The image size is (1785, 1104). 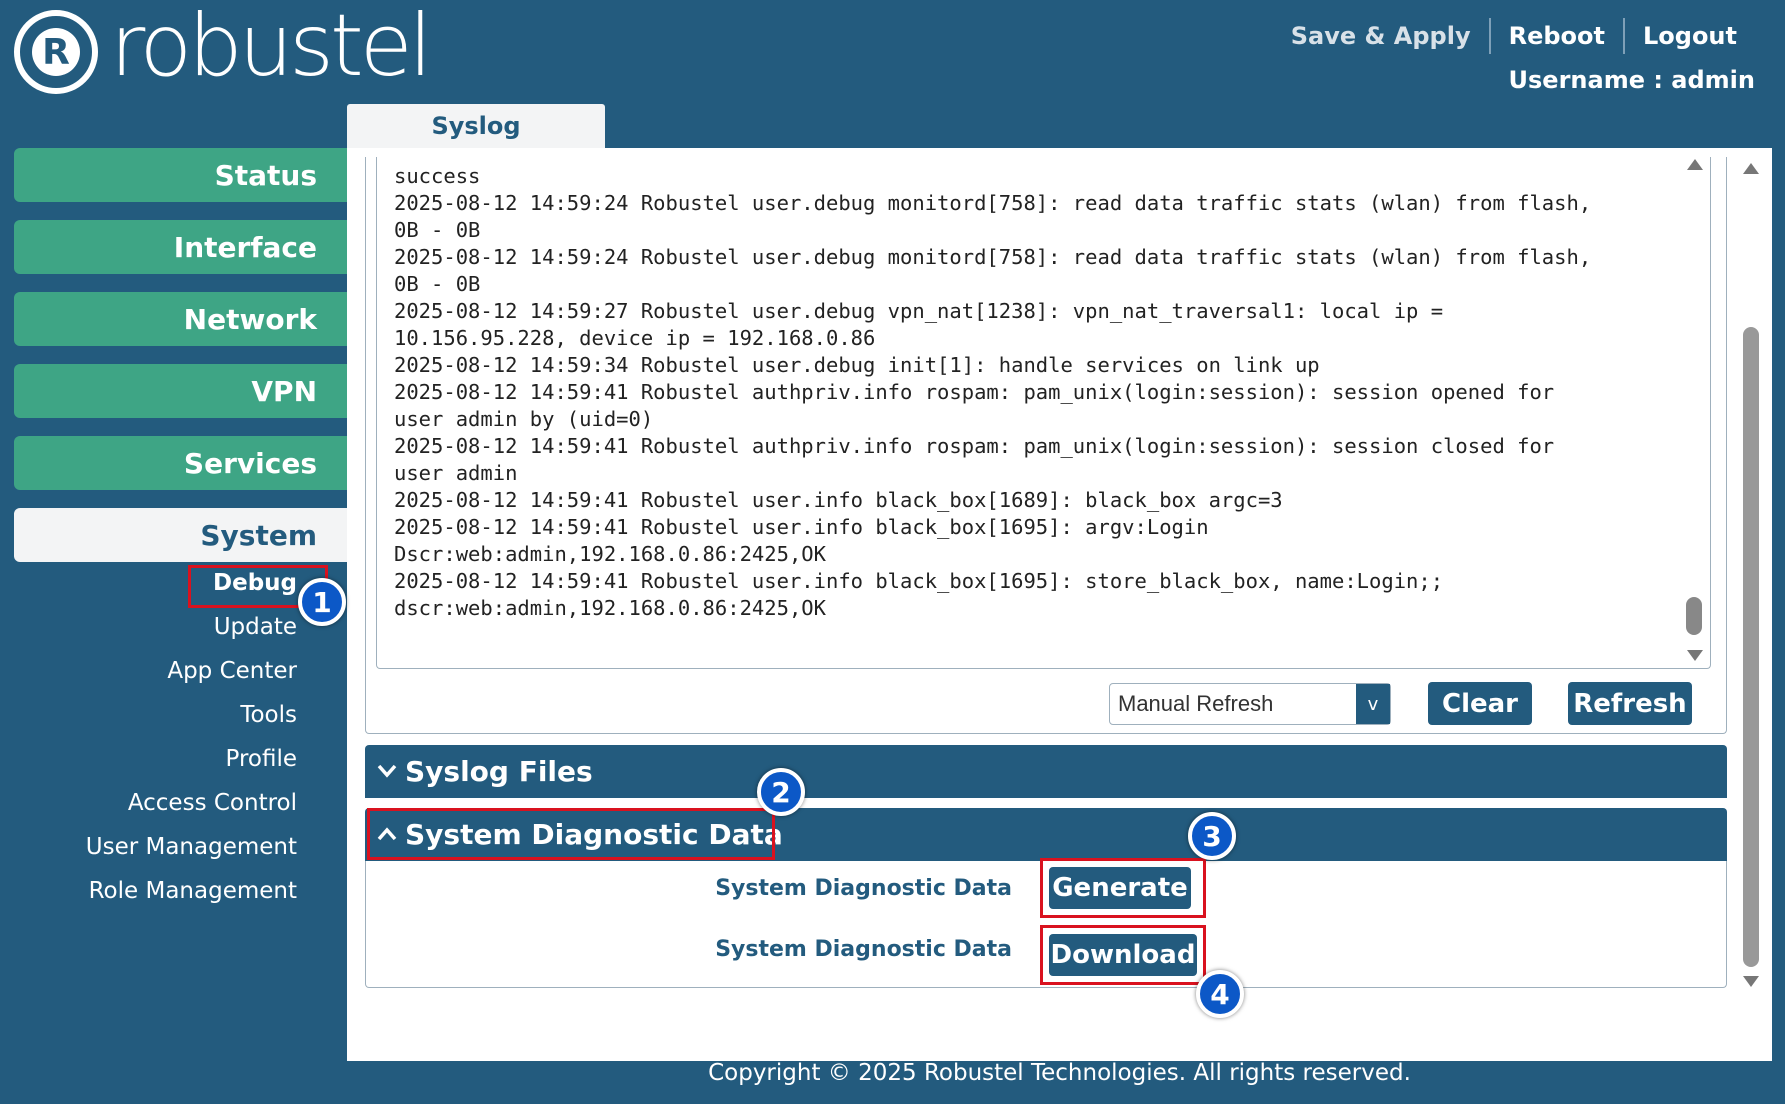 I want to click on syslog-files-title: Syslog Files, so click(x=499, y=771).